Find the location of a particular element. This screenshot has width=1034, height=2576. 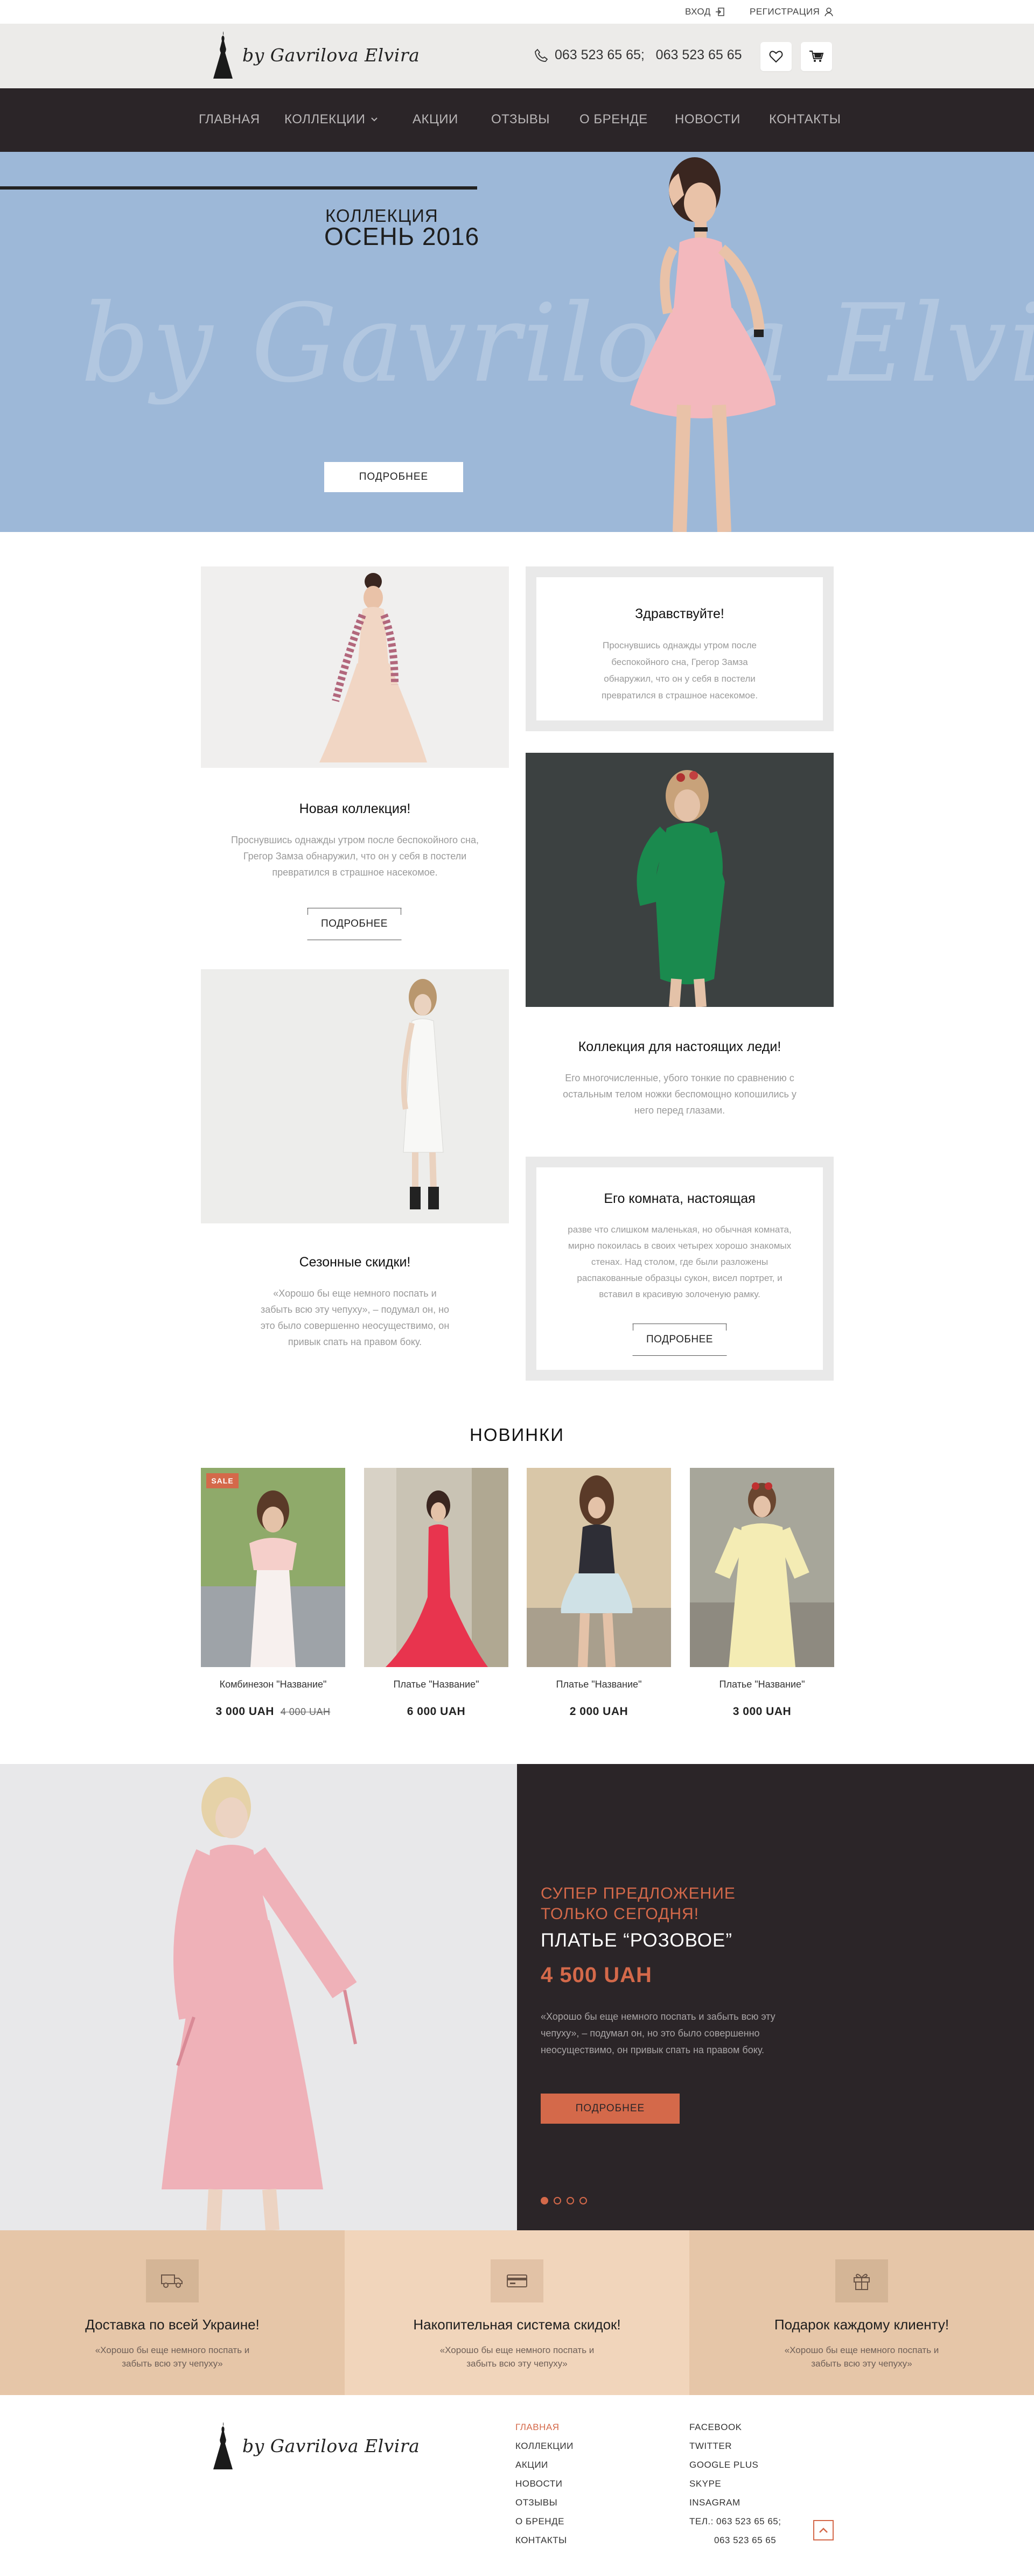

promo-price: 4 500 UAH is located at coordinates (596, 1975).